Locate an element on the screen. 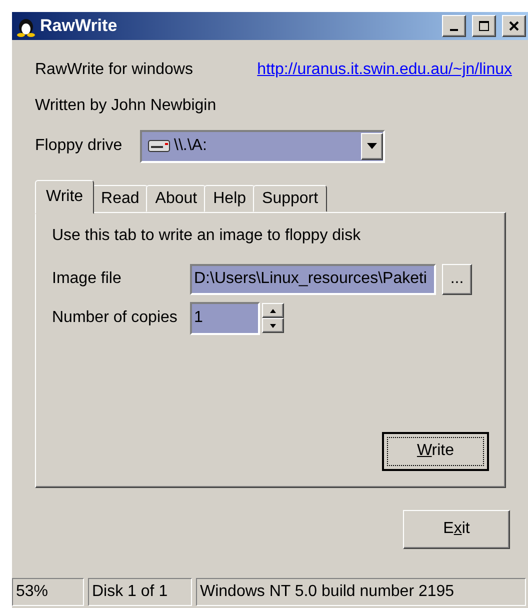 The width and height of the screenshot is (528, 608). floppy-drive-label: Floppy drive is located at coordinates (79, 146).